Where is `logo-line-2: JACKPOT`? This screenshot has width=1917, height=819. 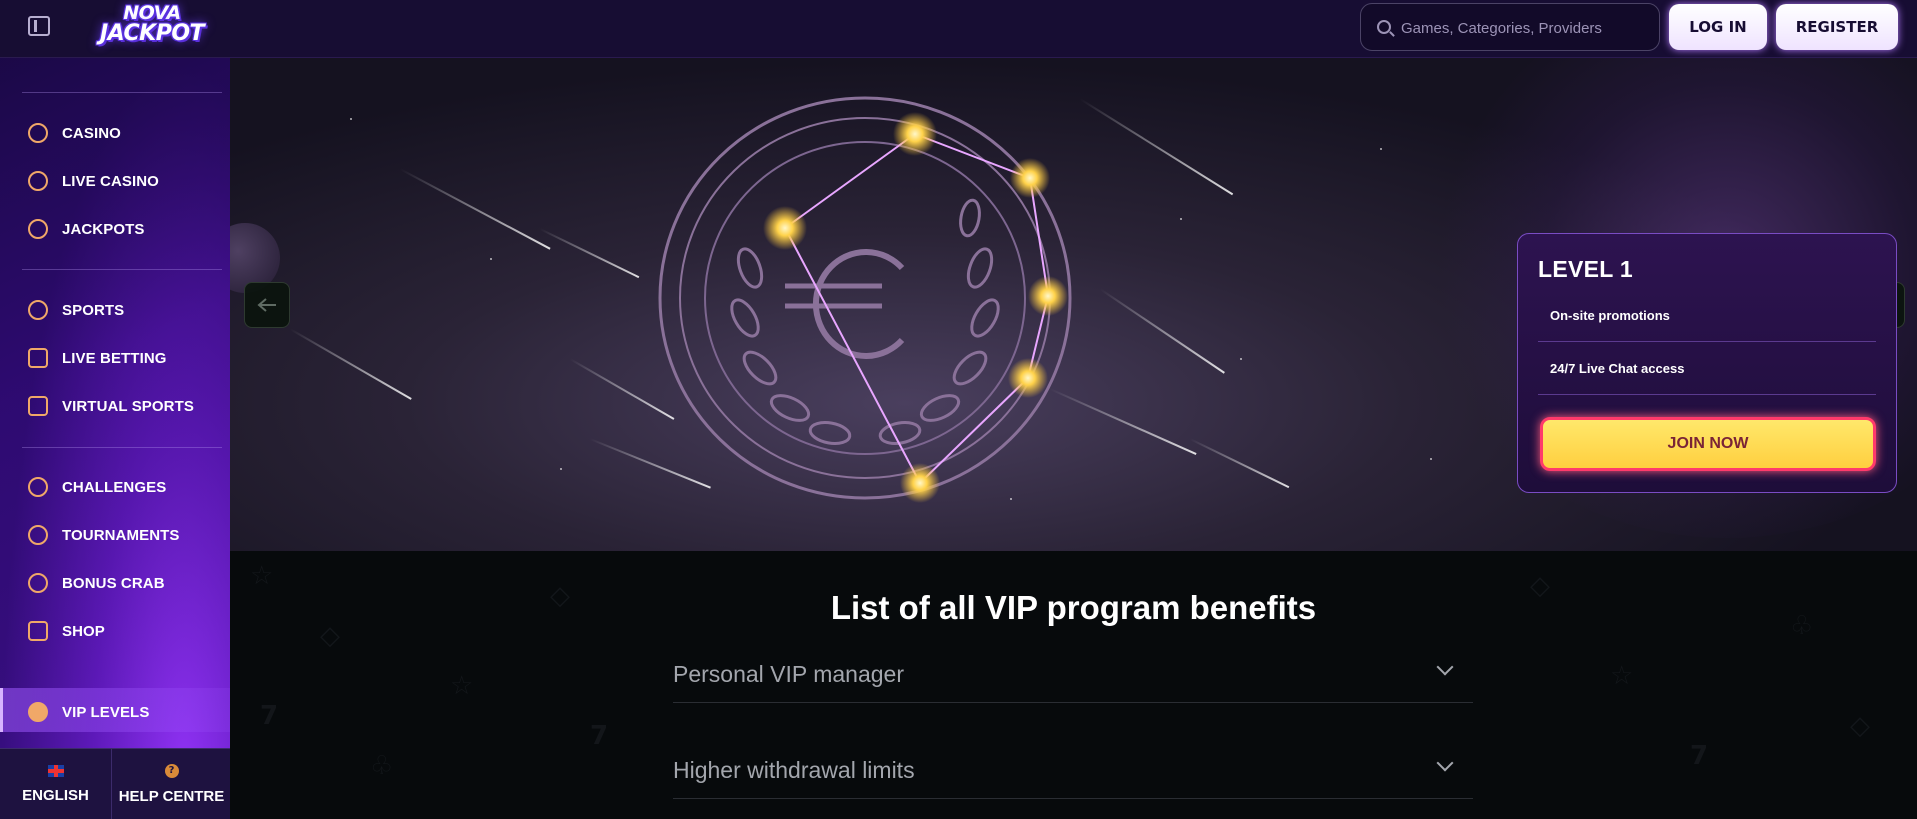
logo-line-2: JACKPOT is located at coordinates (152, 33).